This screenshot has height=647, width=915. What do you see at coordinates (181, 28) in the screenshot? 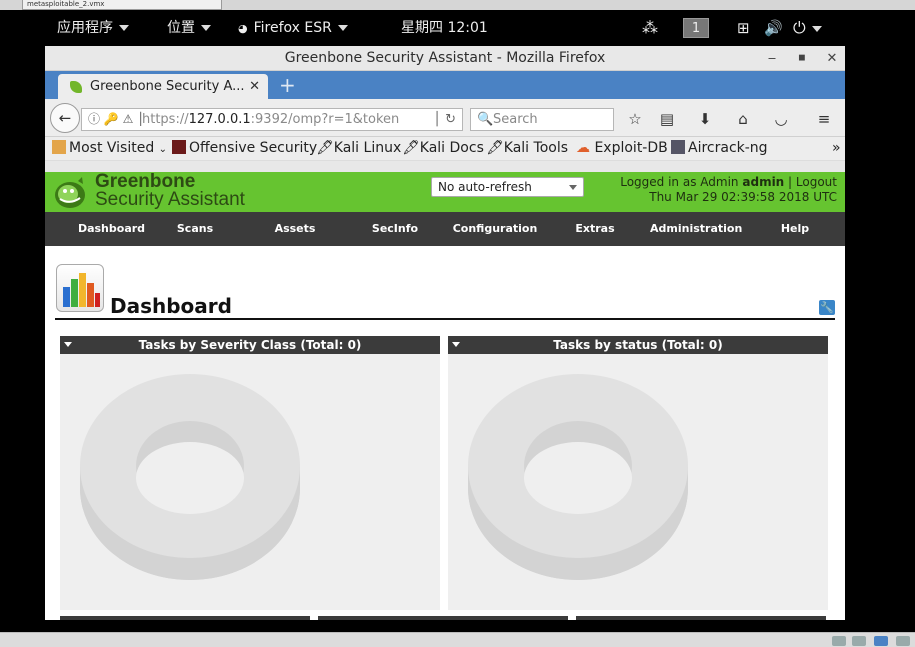
I see `places-label: 位置` at bounding box center [181, 28].